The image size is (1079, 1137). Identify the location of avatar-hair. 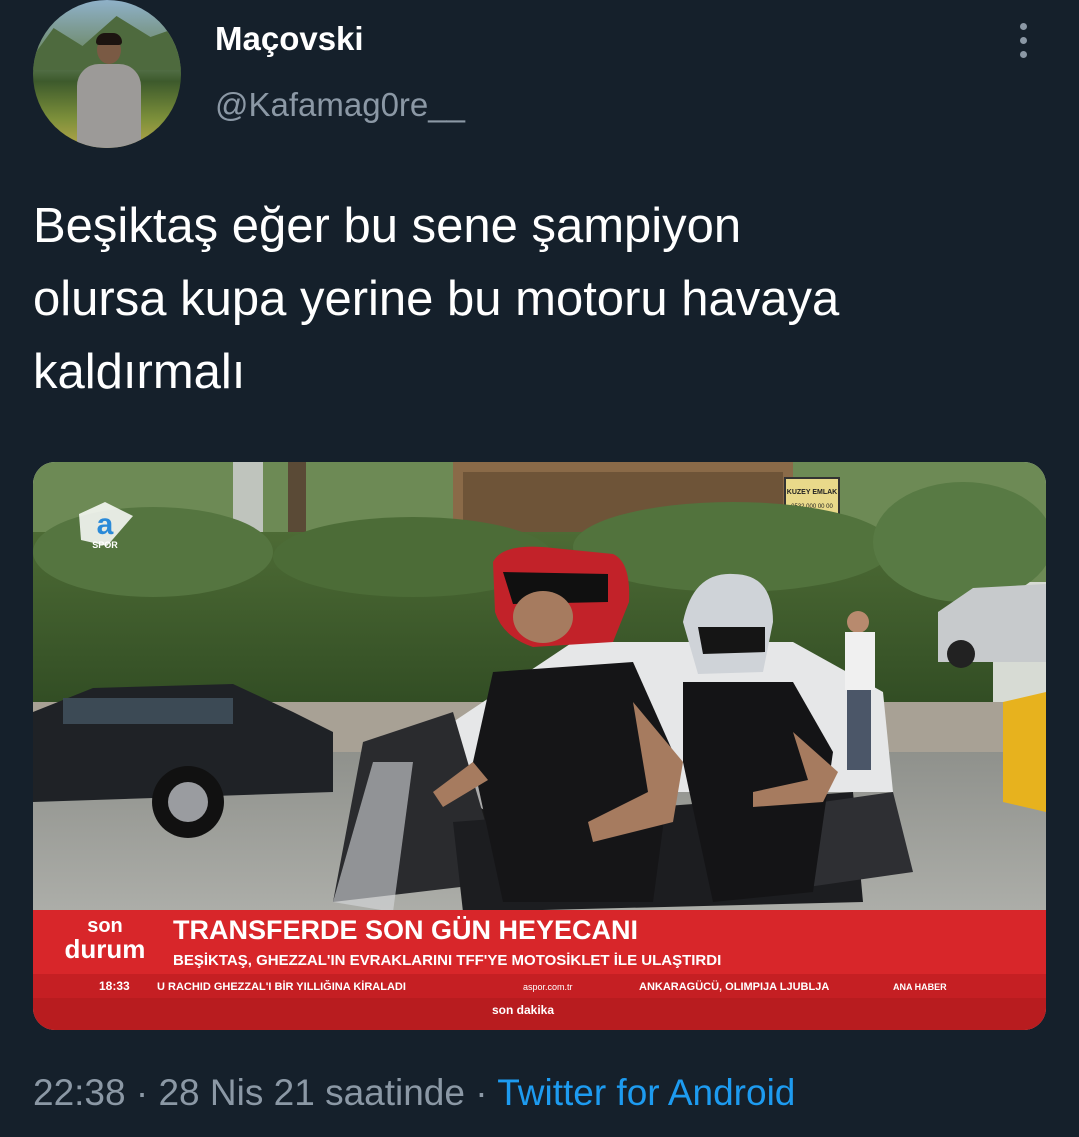
(109, 39).